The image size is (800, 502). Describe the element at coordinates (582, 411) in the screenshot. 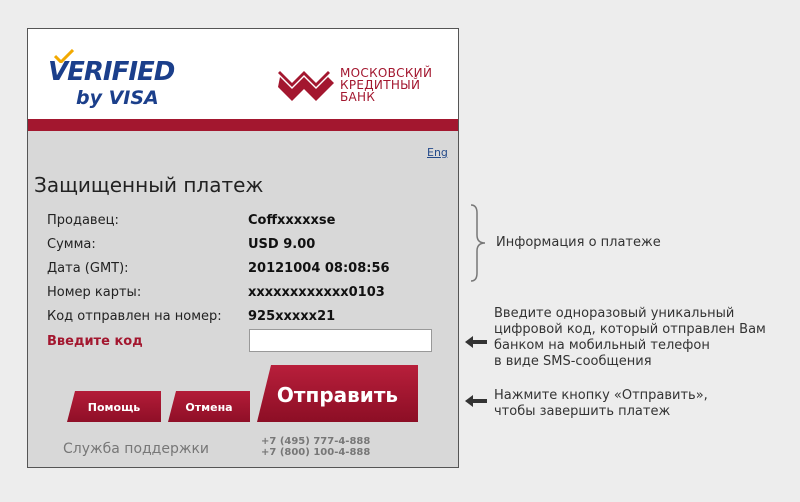

I see `button-annotation-line: чтобы завершить платеж` at that location.